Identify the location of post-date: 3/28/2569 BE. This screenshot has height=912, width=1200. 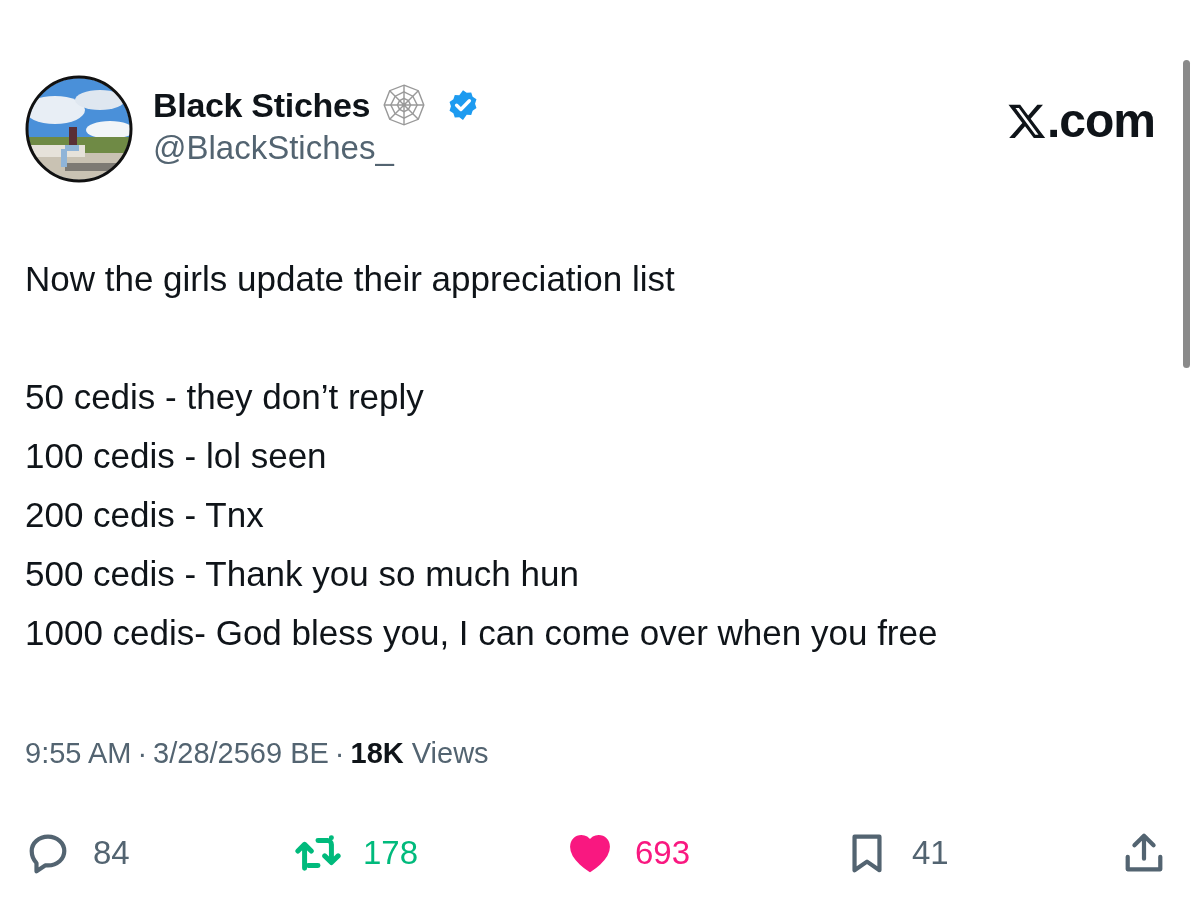
(241, 753).